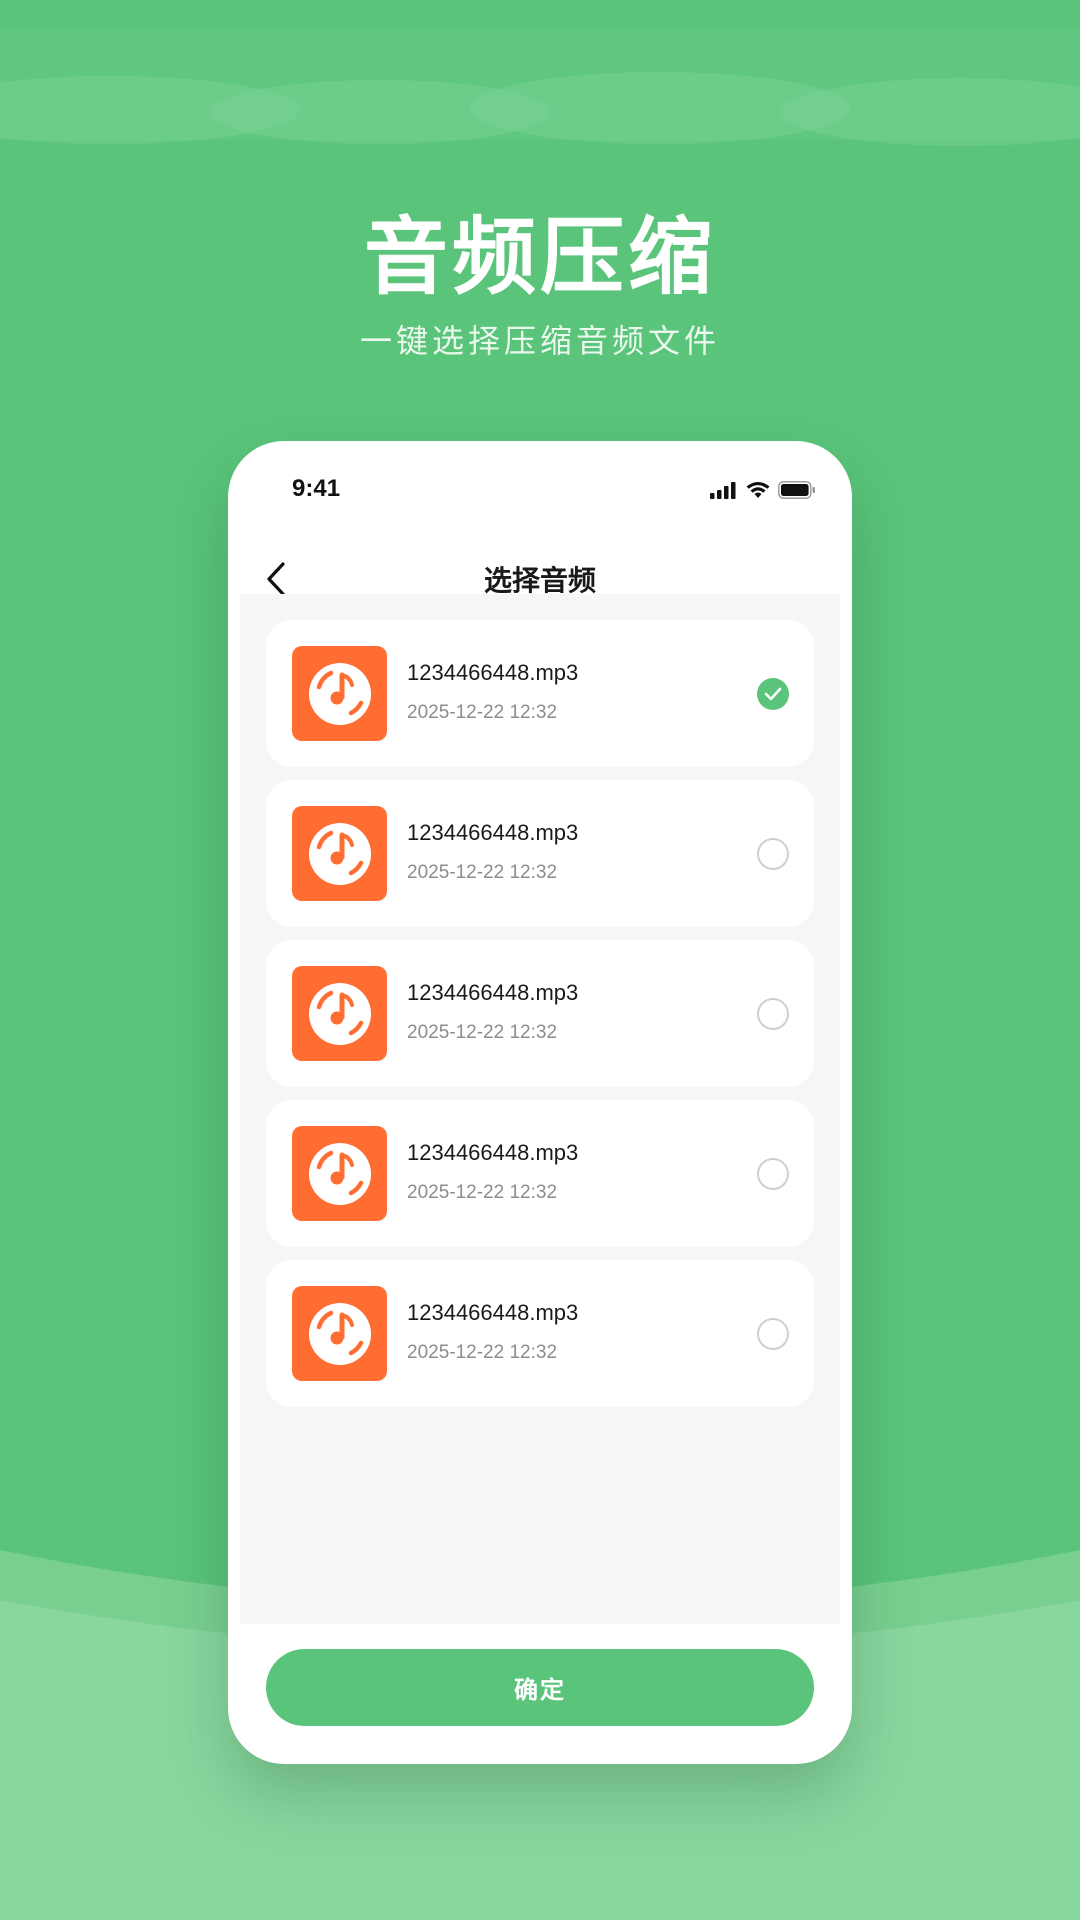 The image size is (1080, 1920). What do you see at coordinates (796, 490) in the screenshot?
I see `battery-icon` at bounding box center [796, 490].